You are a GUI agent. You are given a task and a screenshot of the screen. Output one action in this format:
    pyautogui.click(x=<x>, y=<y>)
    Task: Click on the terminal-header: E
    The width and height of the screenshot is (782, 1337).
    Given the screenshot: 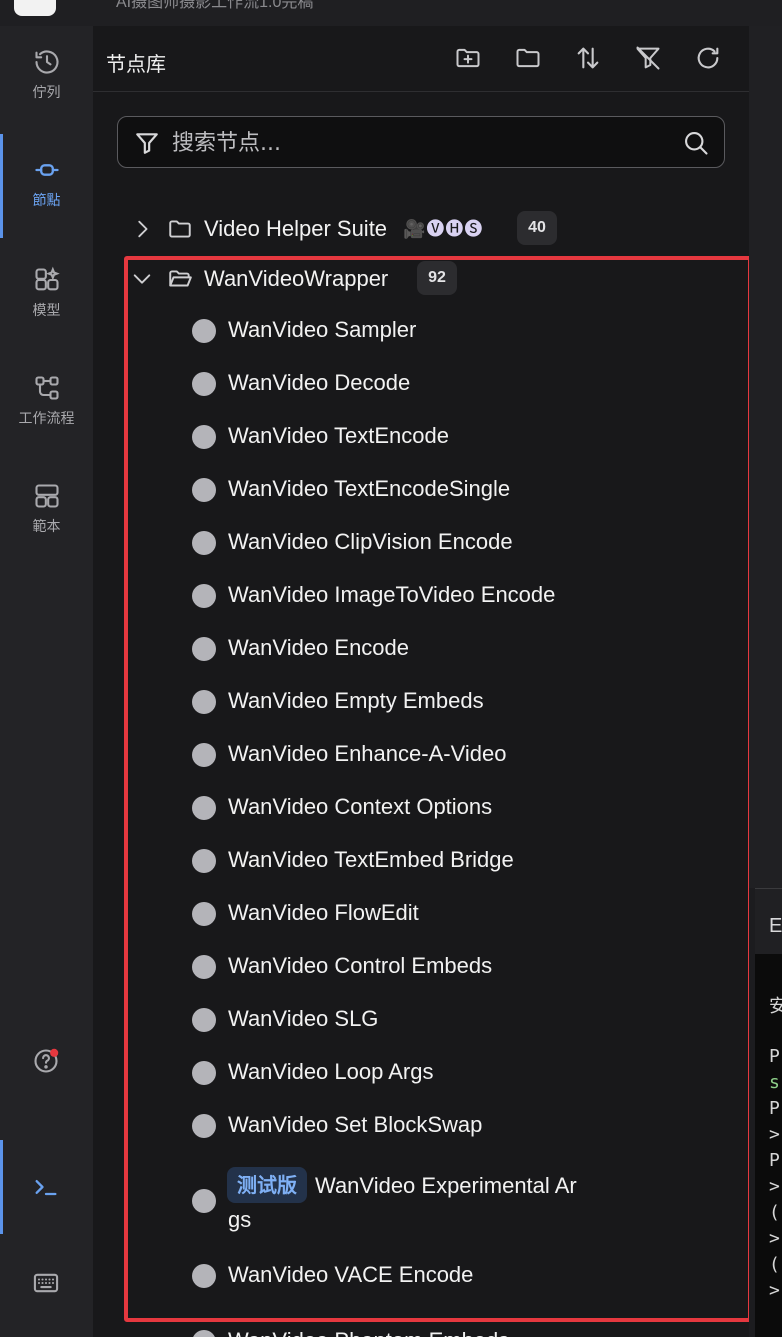 What is the action you would take?
    pyautogui.click(x=768, y=921)
    